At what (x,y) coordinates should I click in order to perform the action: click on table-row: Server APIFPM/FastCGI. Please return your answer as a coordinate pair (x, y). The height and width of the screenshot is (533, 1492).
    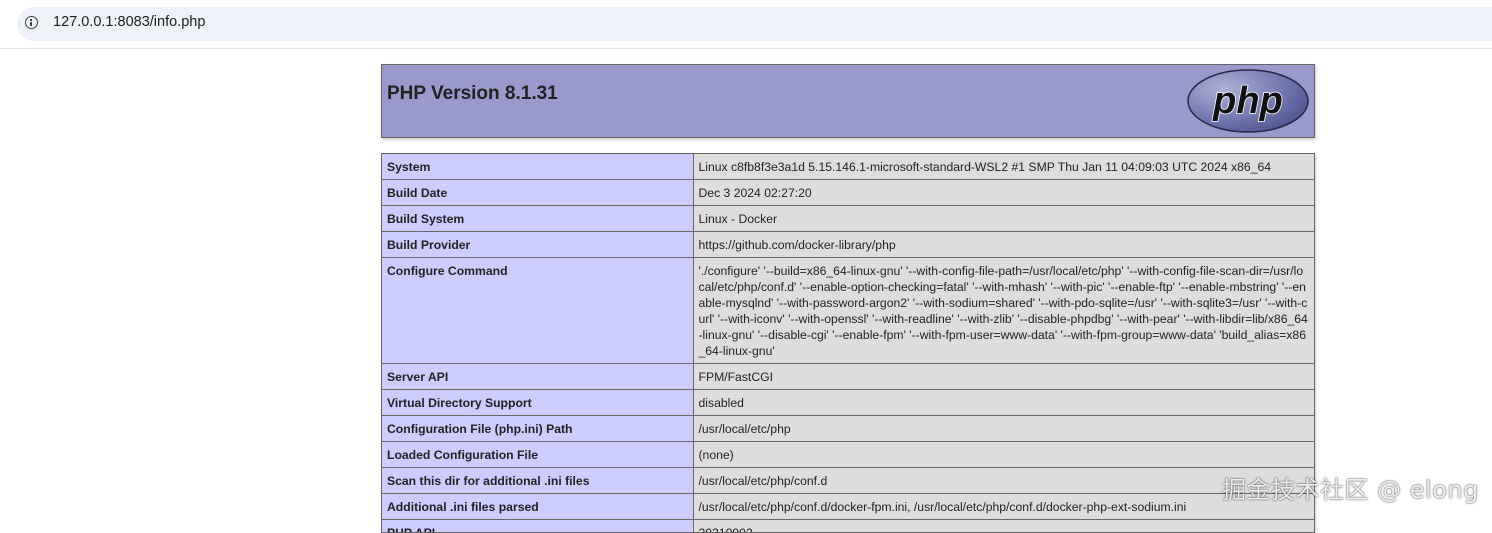
    Looking at the image, I should click on (848, 377).